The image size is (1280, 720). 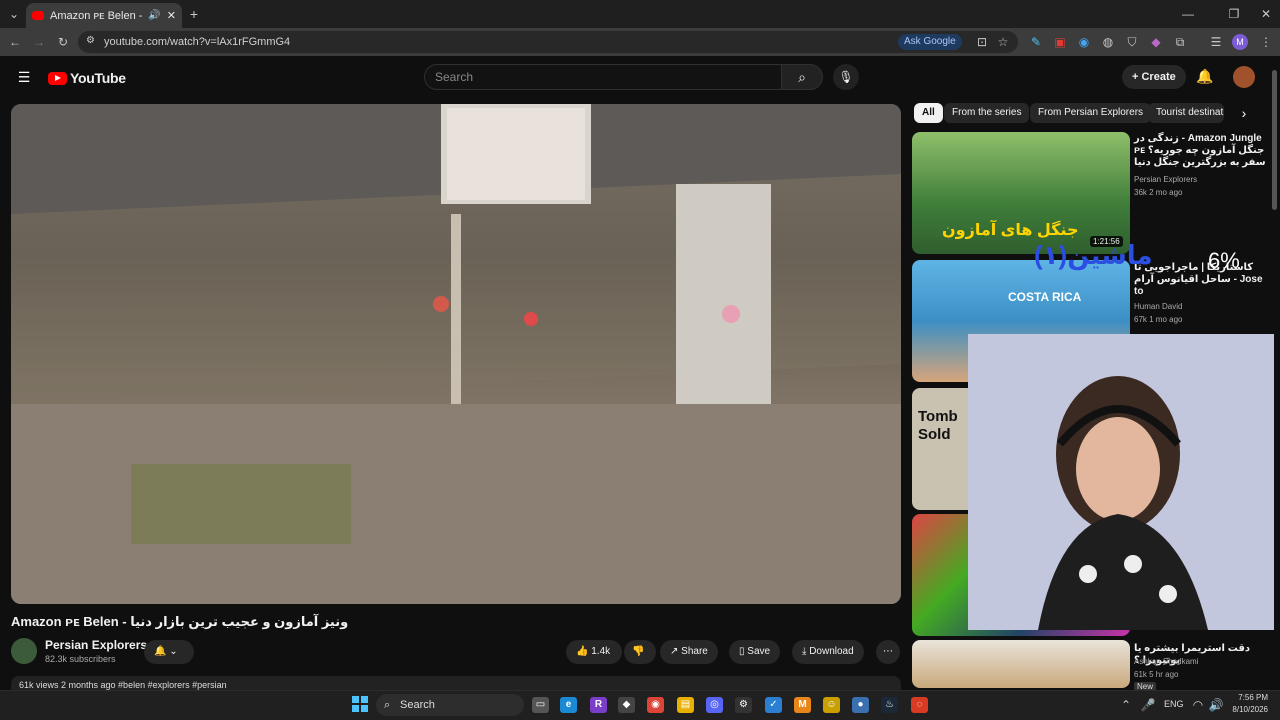 What do you see at coordinates (24, 651) in the screenshot?
I see `channel-avatar` at bounding box center [24, 651].